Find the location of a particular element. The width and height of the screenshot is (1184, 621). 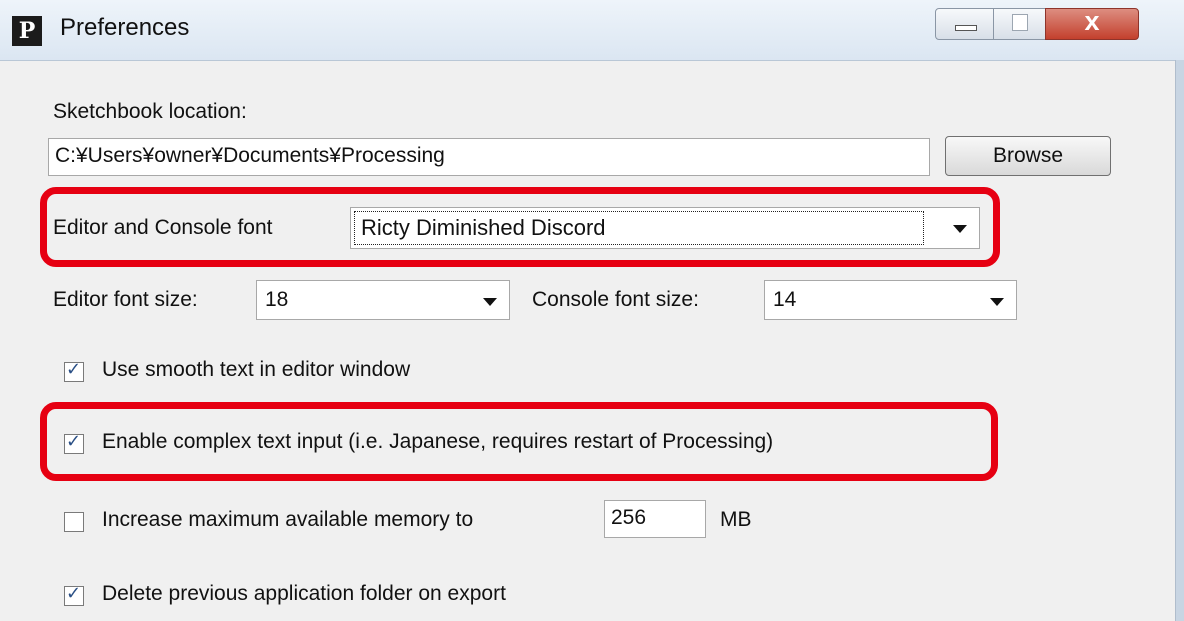

font-setting-highlight is located at coordinates (520, 227).